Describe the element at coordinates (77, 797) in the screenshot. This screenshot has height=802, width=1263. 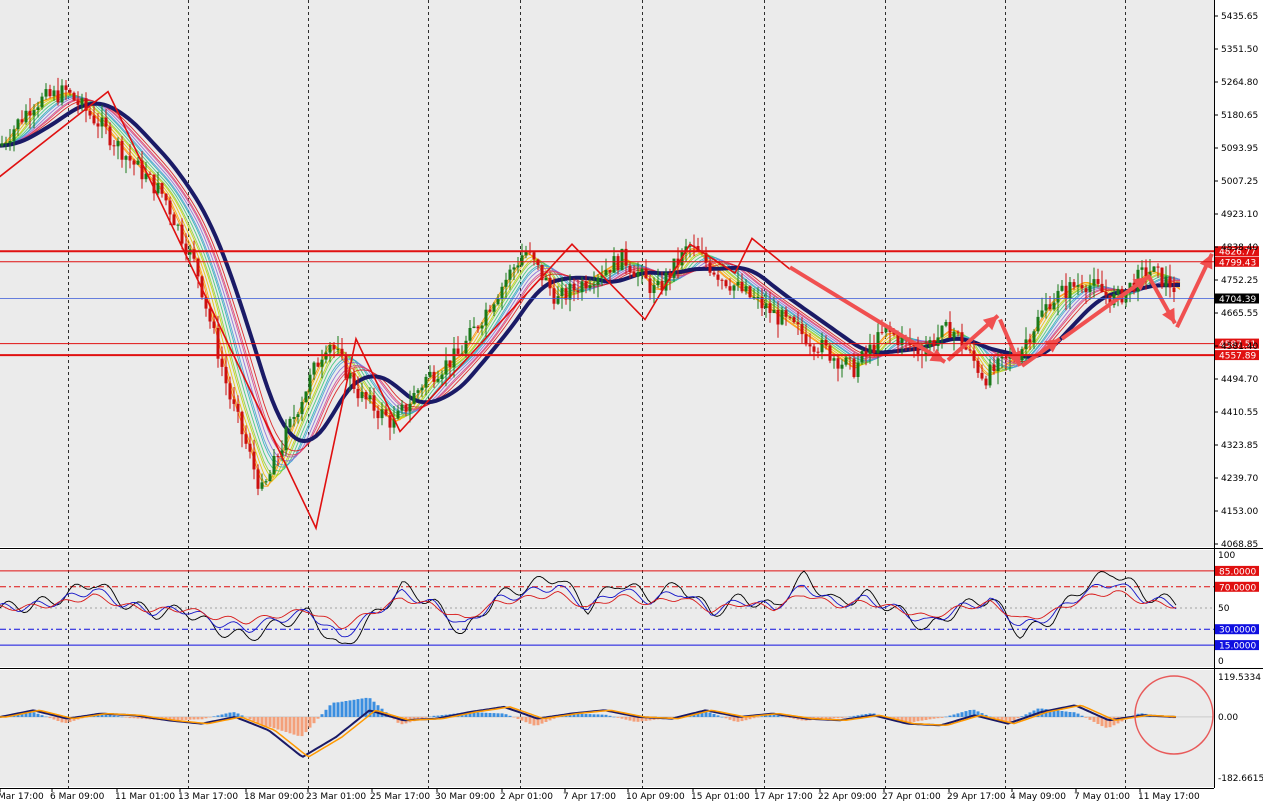
I see `time-tick-label: 6 Mar 09:00` at that location.